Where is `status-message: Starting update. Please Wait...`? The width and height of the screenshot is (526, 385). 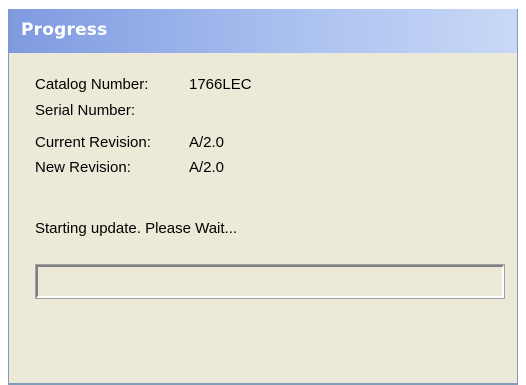
status-message: Starting update. Please Wait... is located at coordinates (136, 228).